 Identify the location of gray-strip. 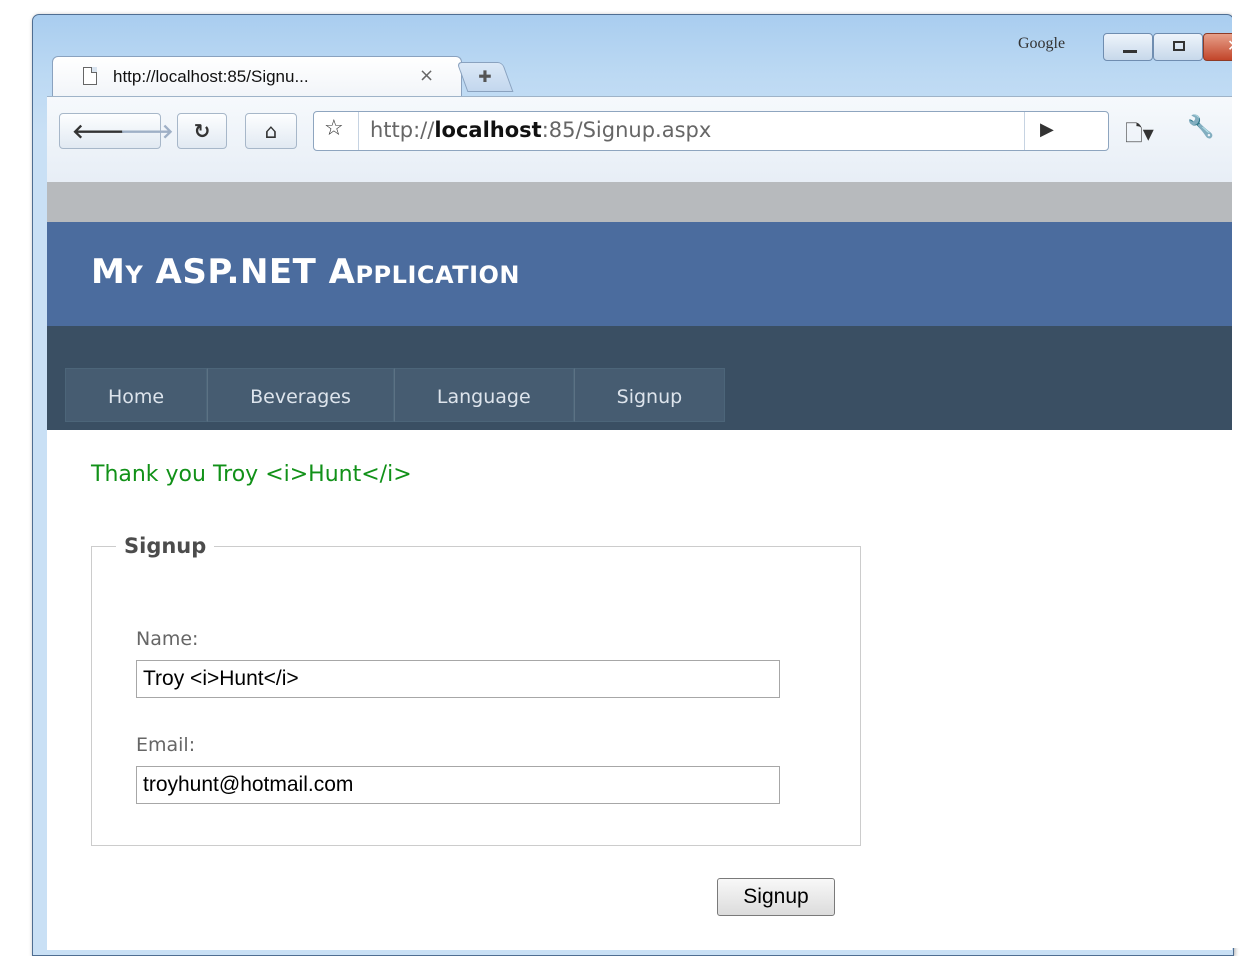
(639, 202).